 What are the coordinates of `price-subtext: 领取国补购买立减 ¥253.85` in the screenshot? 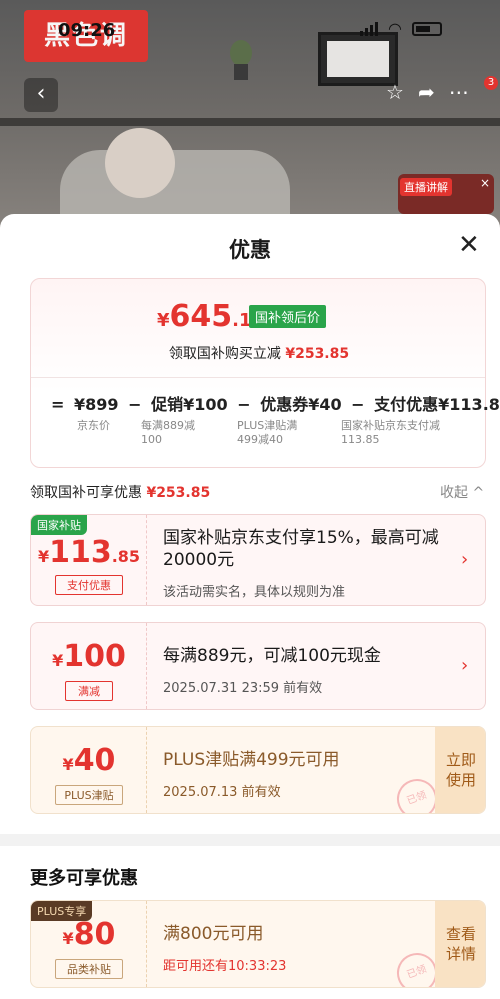 It's located at (259, 354).